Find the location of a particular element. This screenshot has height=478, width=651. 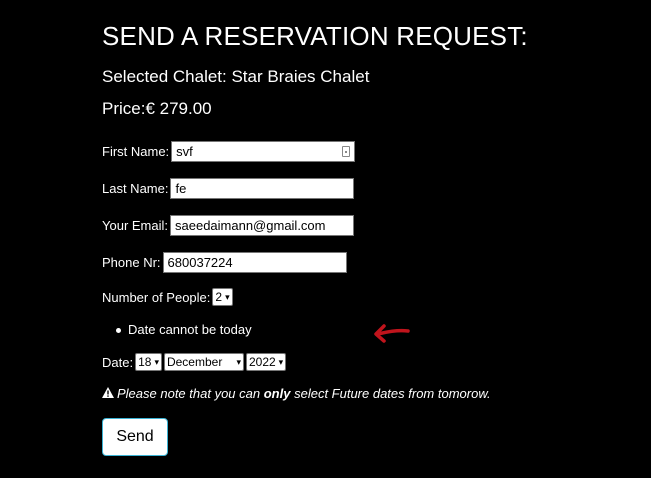

date-label: Date: is located at coordinates (118, 362).